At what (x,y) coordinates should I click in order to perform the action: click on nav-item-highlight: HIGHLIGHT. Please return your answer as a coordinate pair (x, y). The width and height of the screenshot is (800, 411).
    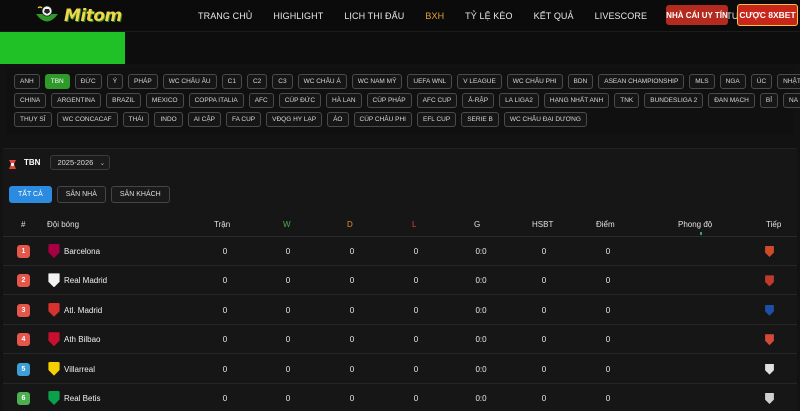
    Looking at the image, I should click on (298, 16).